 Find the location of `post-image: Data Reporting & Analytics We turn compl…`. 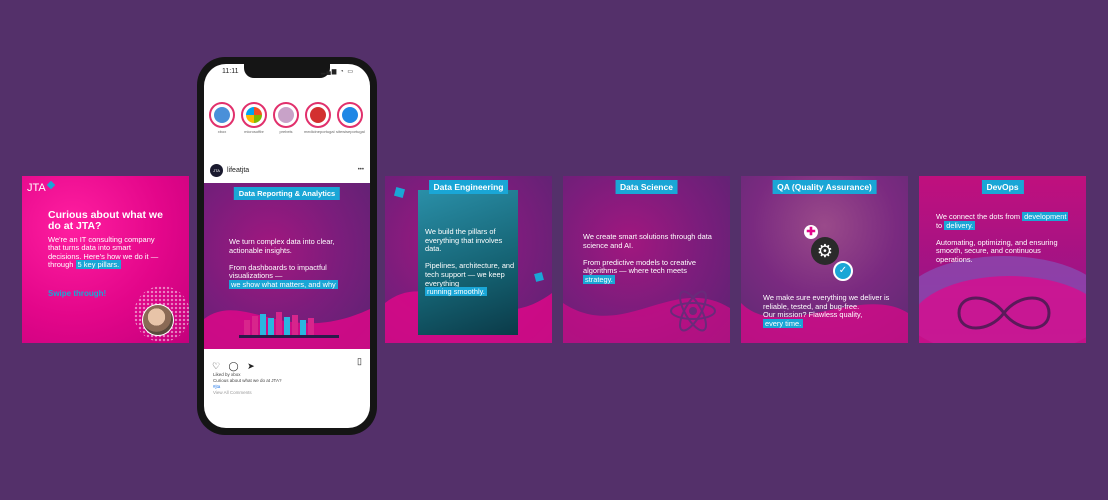

post-image: Data Reporting & Analytics We turn compl… is located at coordinates (287, 266).